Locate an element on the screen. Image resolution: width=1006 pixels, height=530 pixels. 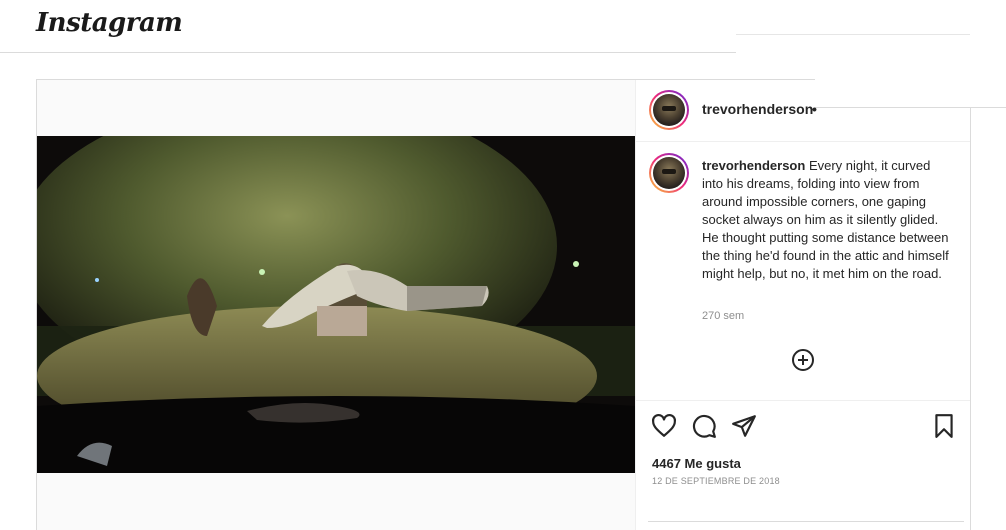
caption-username: trevorhenderson is located at coordinates (753, 165).